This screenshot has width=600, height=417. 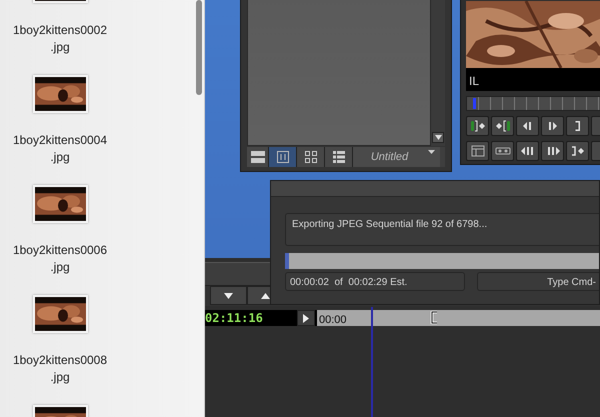 I want to click on mark-in-button, so click(x=477, y=126).